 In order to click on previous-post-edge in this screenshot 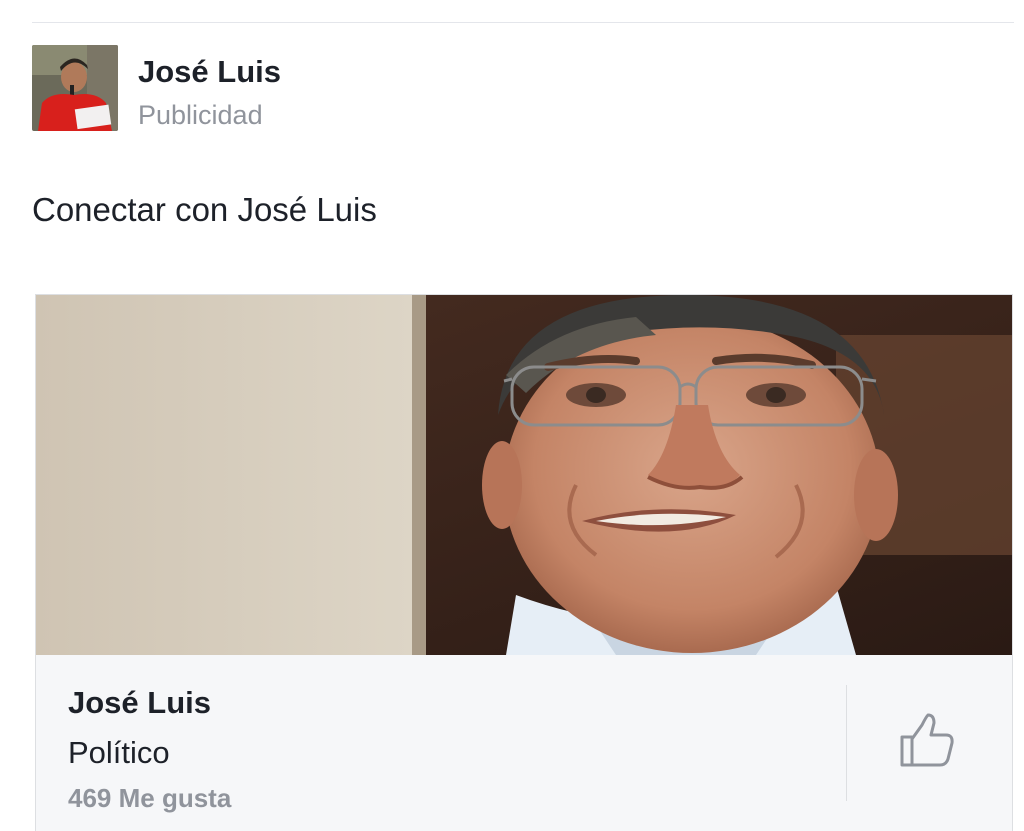, I will do `click(512, 4)`.